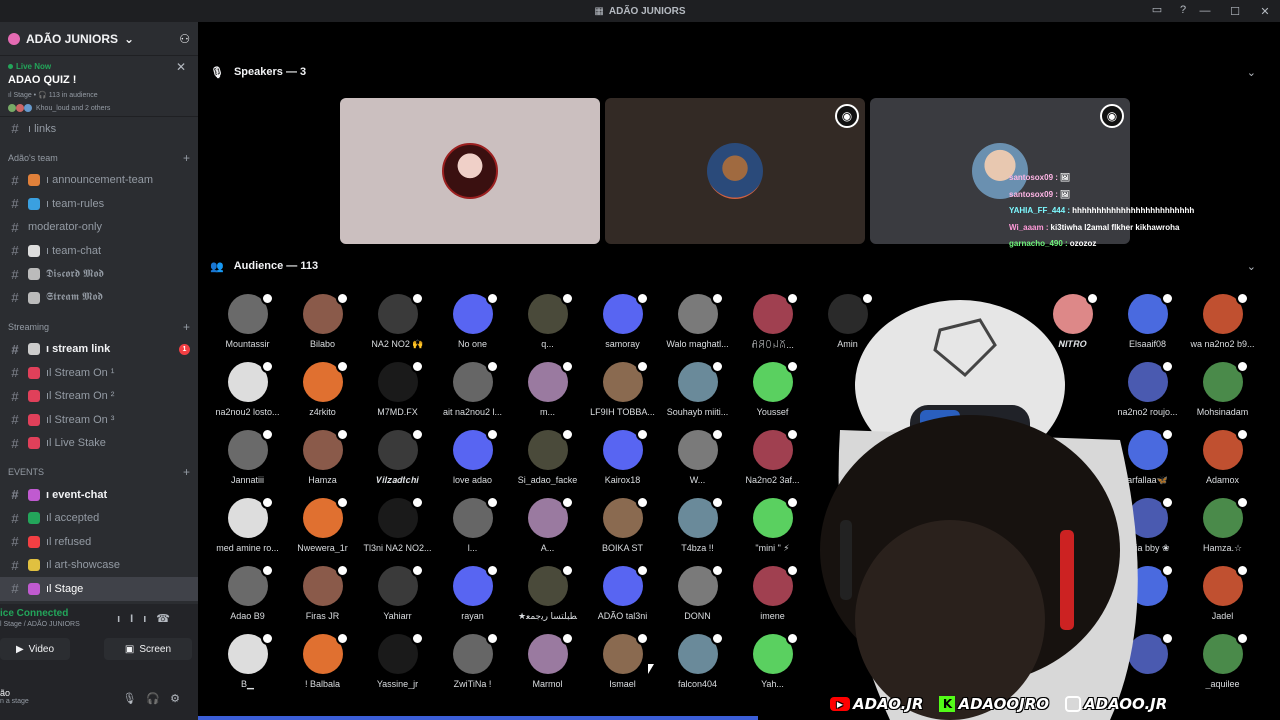 The height and width of the screenshot is (720, 1280). What do you see at coordinates (168, 619) in the screenshot?
I see `disconnect-icon: ☎` at bounding box center [168, 619].